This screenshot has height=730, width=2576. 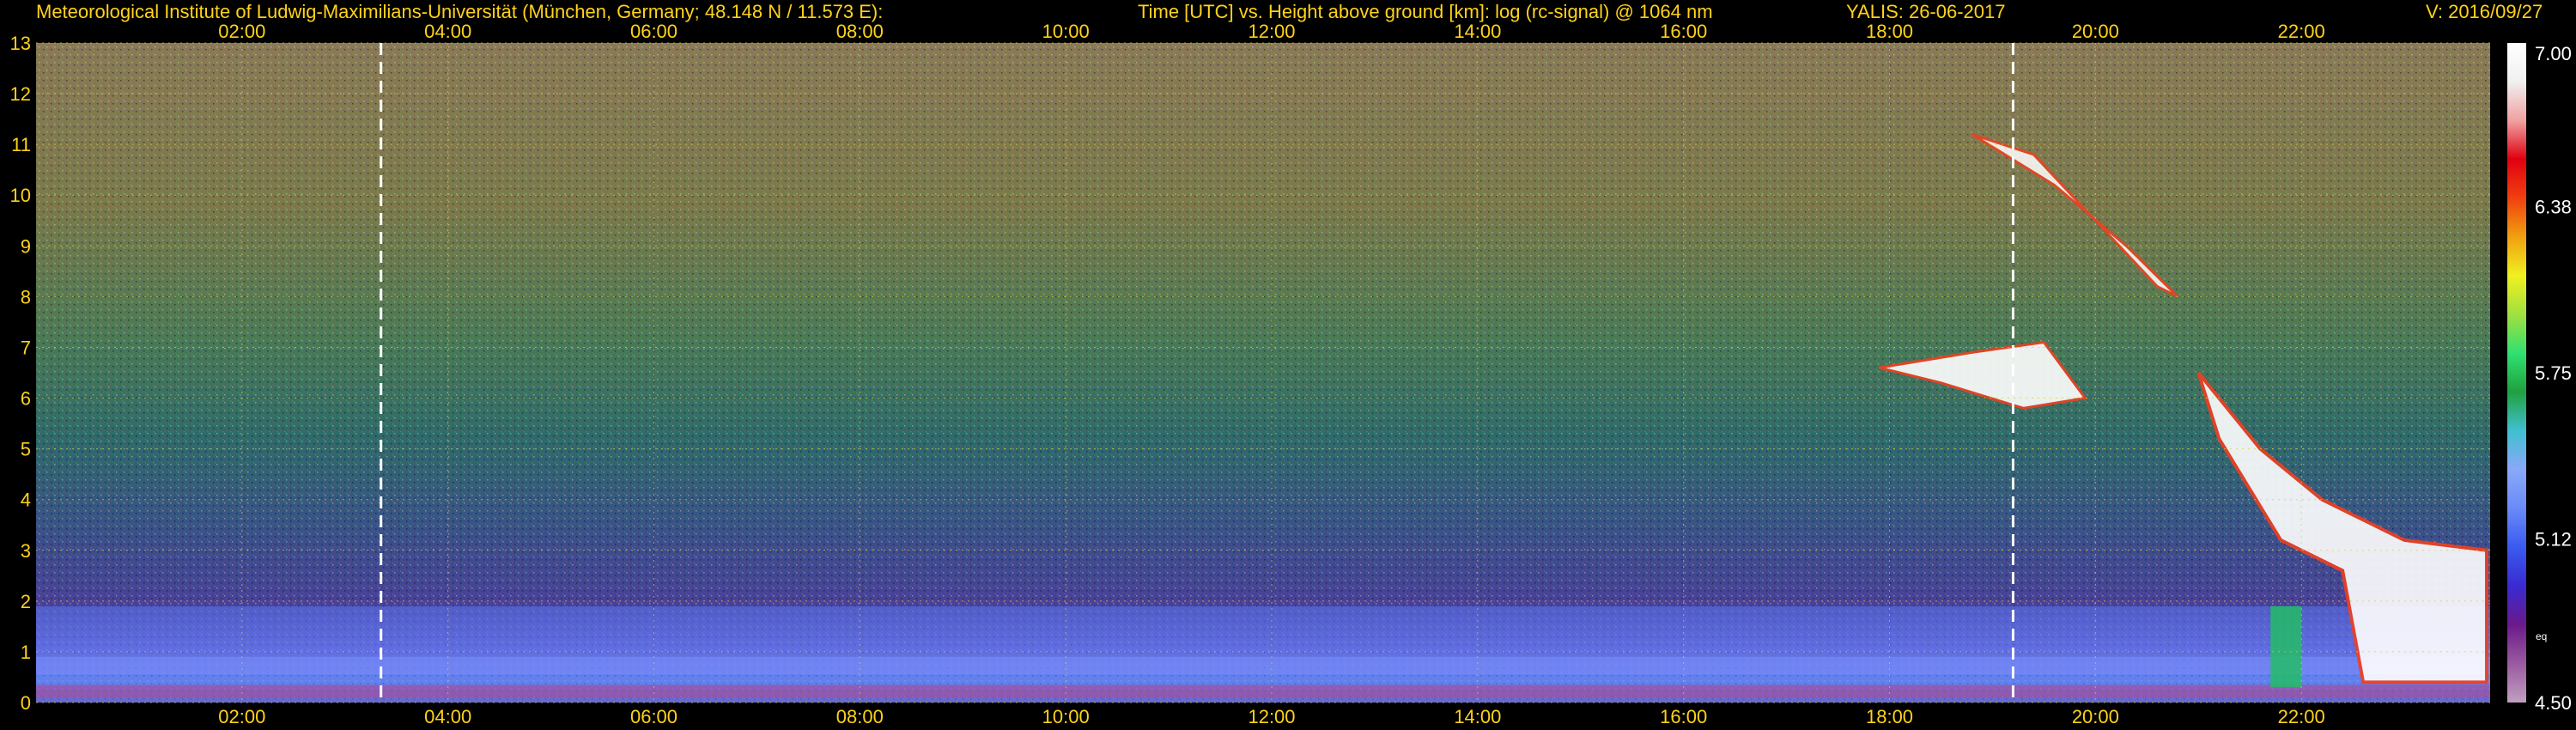 What do you see at coordinates (2553, 703) in the screenshot?
I see `colorbar-tick-label: 4.50` at bounding box center [2553, 703].